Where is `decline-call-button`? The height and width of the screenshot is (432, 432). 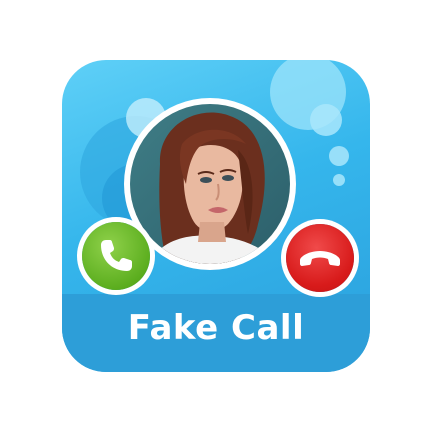 decline-call-button is located at coordinates (320, 258).